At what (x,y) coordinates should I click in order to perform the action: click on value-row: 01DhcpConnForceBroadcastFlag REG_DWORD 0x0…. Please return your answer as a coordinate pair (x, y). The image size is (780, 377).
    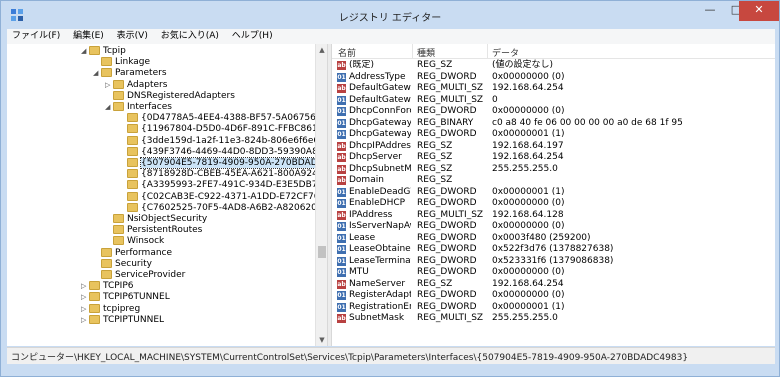
    Looking at the image, I should click on (553, 112).